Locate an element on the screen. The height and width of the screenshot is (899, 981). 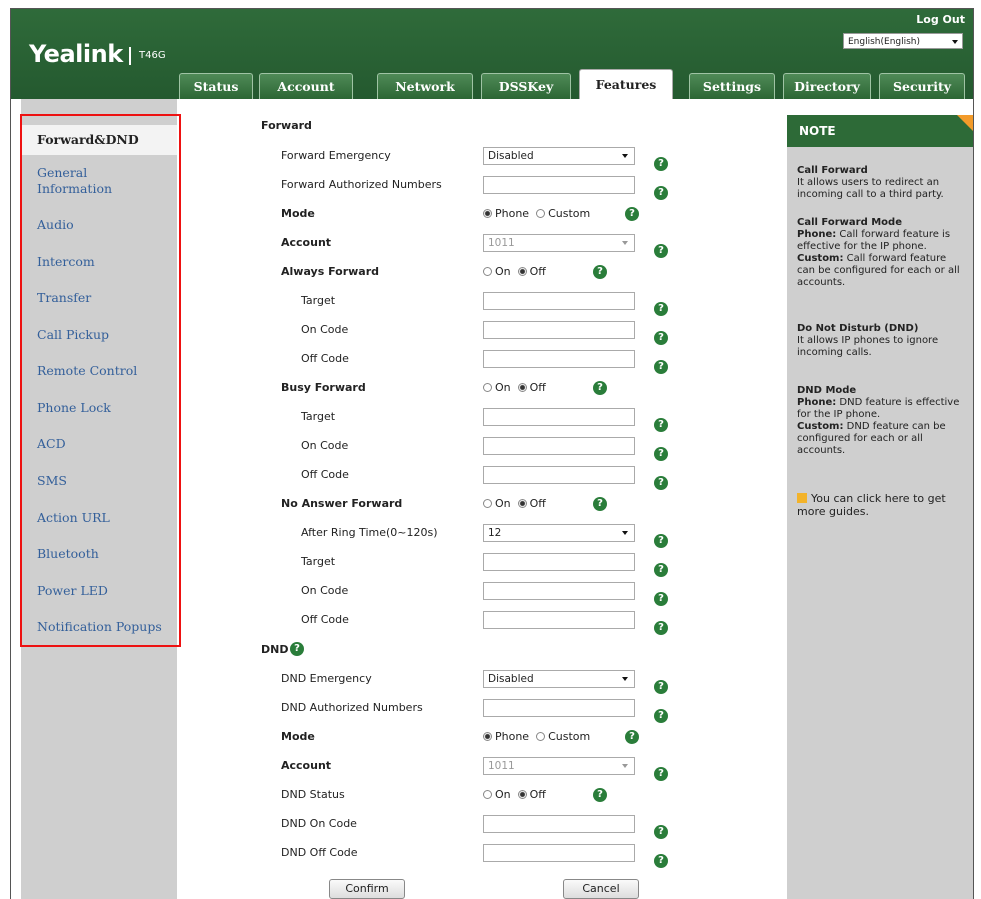
tab-settings: Settings is located at coordinates (732, 86).